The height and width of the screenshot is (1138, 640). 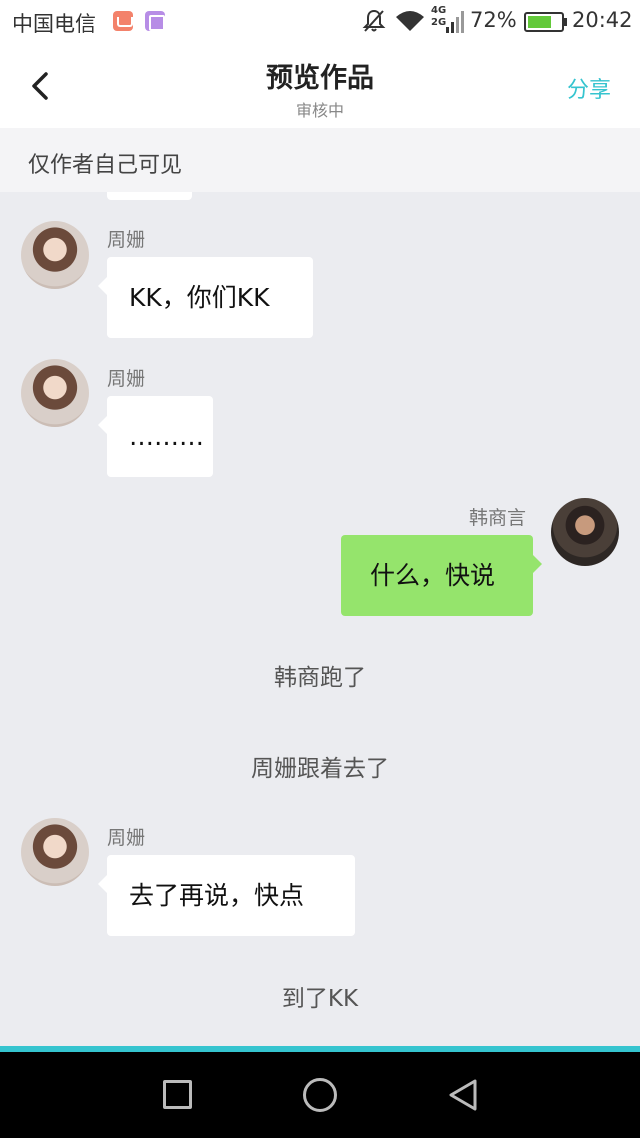 What do you see at coordinates (433, 575) in the screenshot?
I see `message-text: 什么，快说` at bounding box center [433, 575].